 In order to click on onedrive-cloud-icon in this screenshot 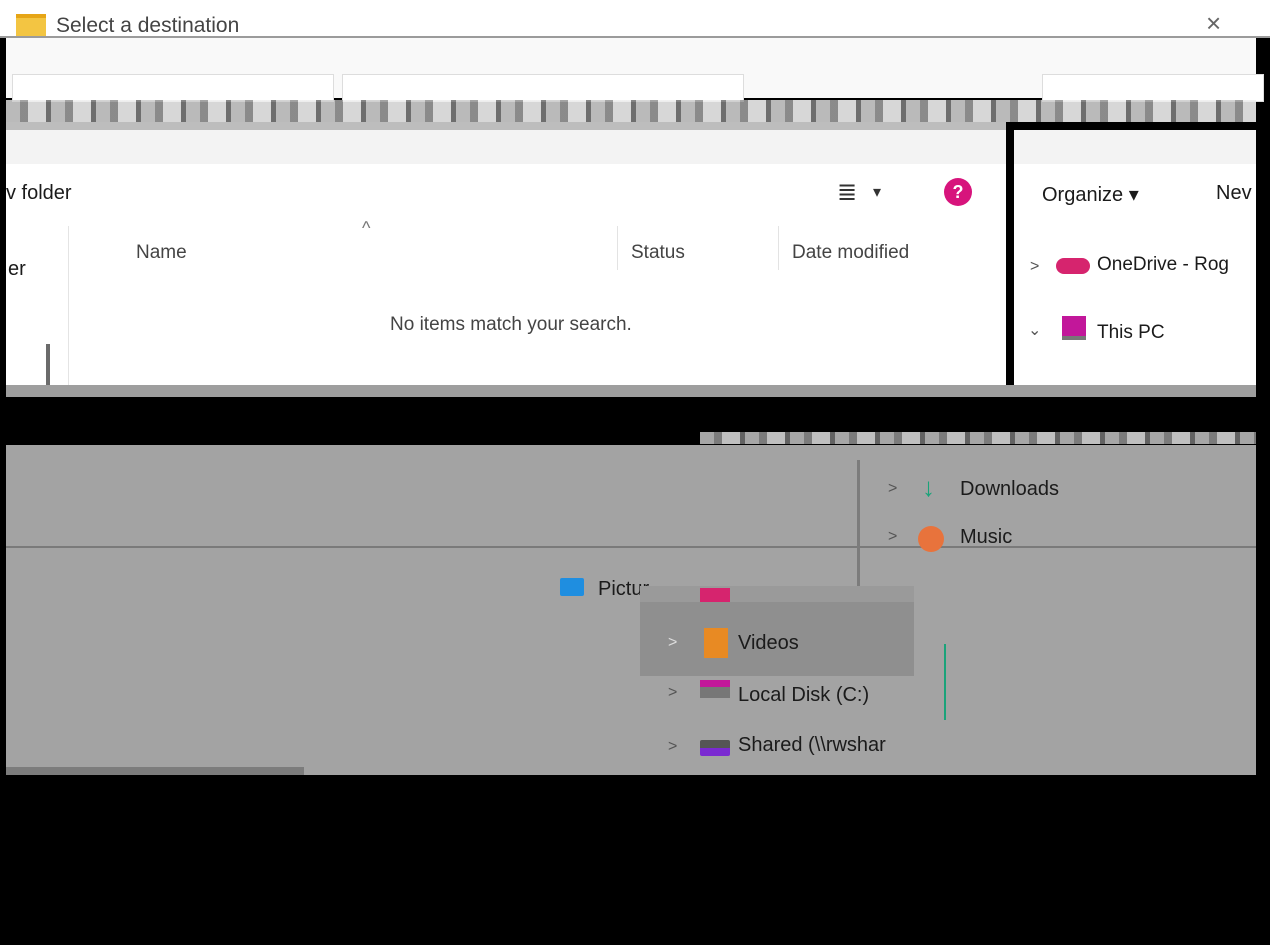, I will do `click(1073, 266)`.